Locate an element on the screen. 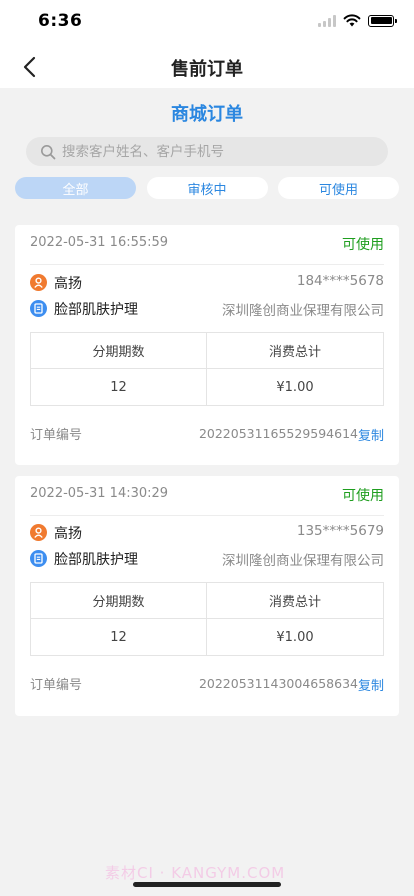 This screenshot has height=896, width=414. customer-row: 高扬 135****5679 is located at coordinates (207, 533).